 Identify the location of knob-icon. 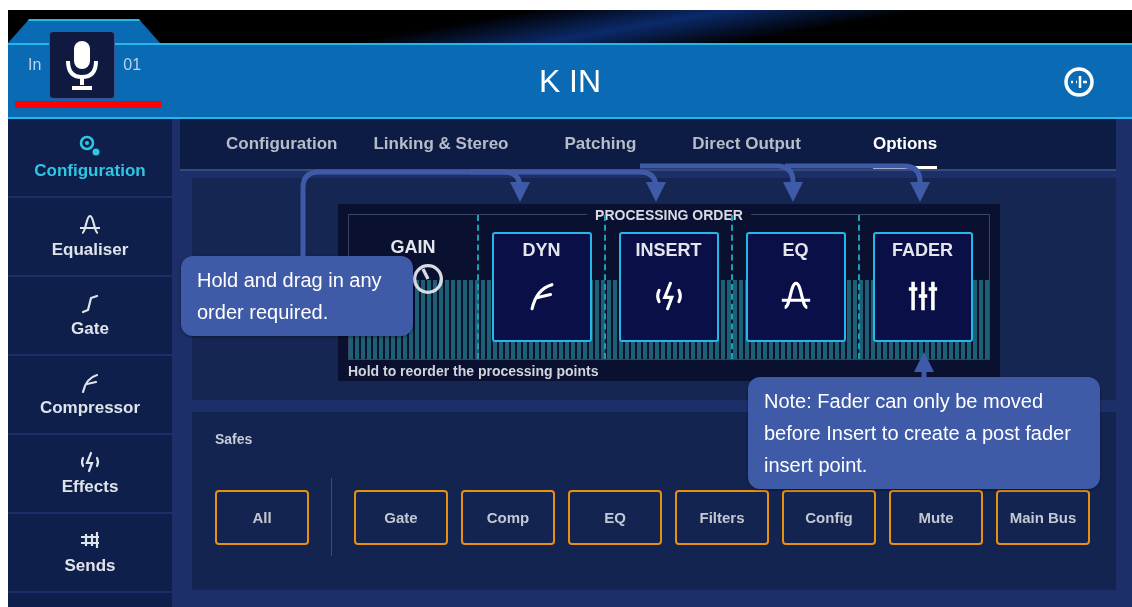
(428, 279).